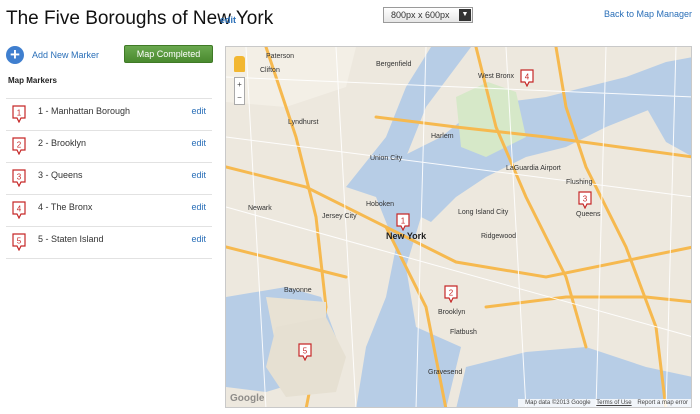 Image resolution: width=700 pixels, height=414 pixels. What do you see at coordinates (499, 236) in the screenshot?
I see `map-label: Ridgewood` at bounding box center [499, 236].